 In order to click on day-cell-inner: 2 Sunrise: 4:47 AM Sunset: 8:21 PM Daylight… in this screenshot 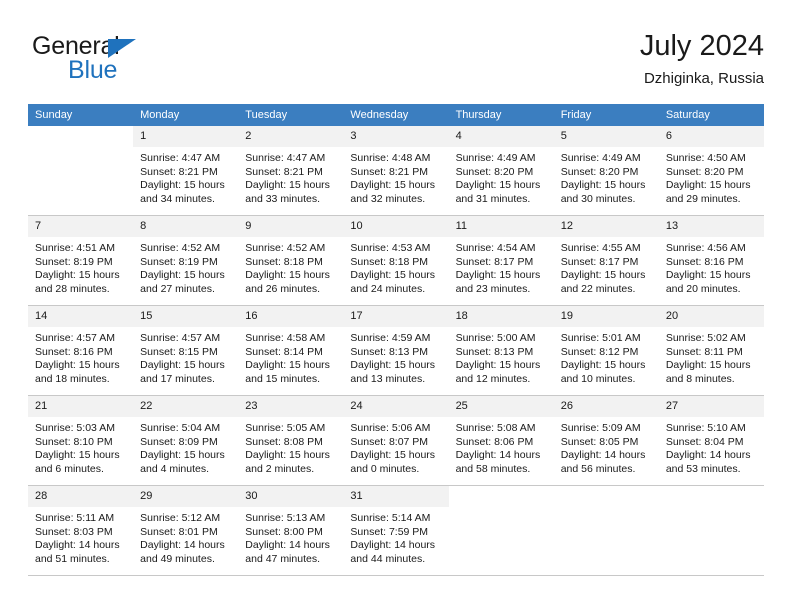, I will do `click(291, 170)`.